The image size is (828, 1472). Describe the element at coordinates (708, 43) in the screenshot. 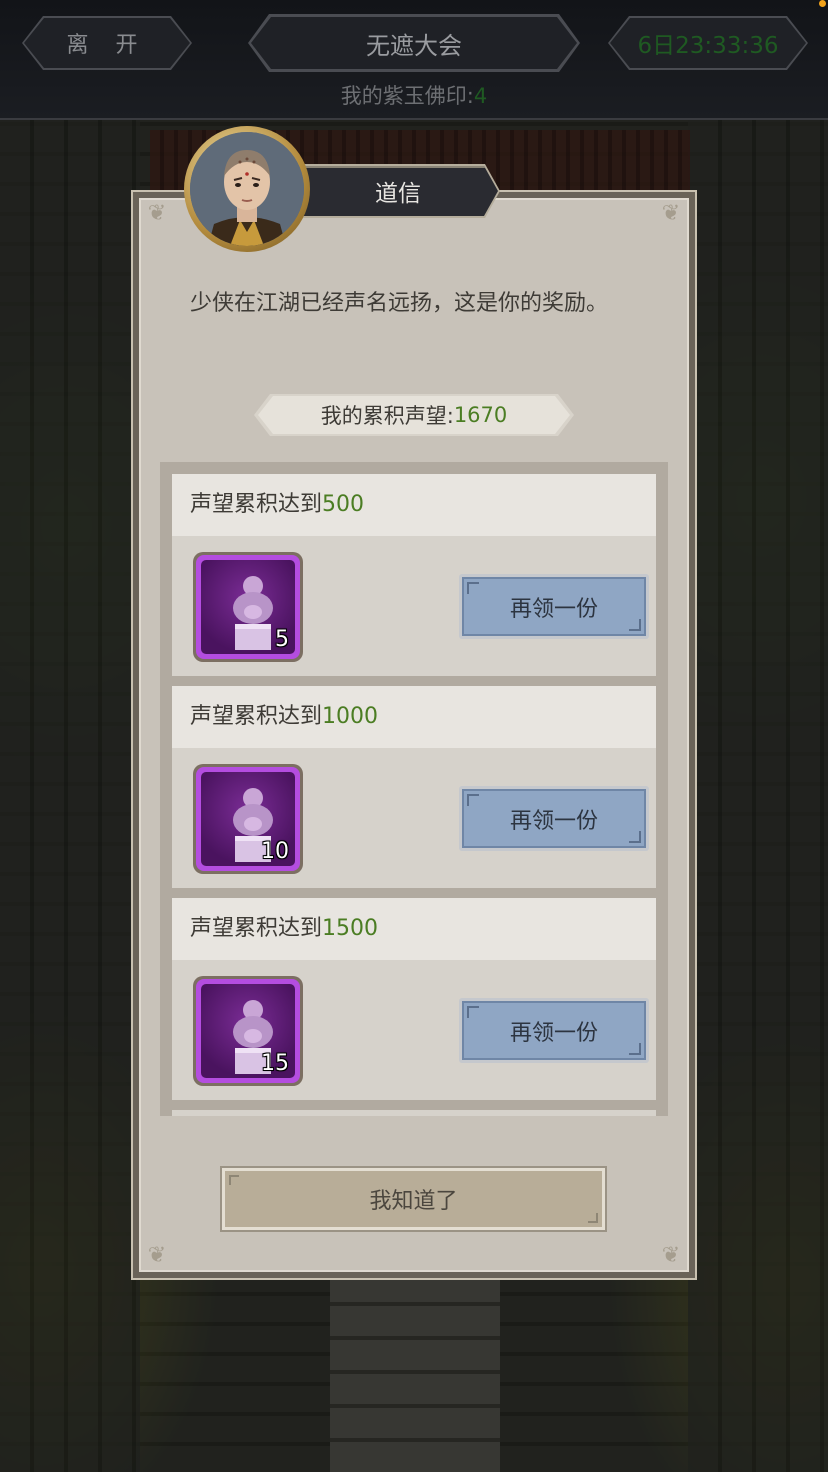

I see `countdown-timer: 6日23:33:36` at that location.